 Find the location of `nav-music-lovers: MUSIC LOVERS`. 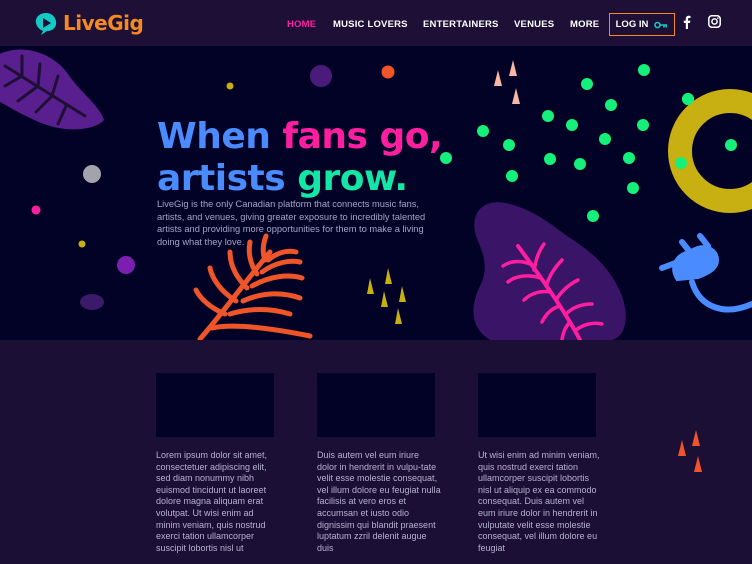

nav-music-lovers: MUSIC LOVERS is located at coordinates (370, 24).